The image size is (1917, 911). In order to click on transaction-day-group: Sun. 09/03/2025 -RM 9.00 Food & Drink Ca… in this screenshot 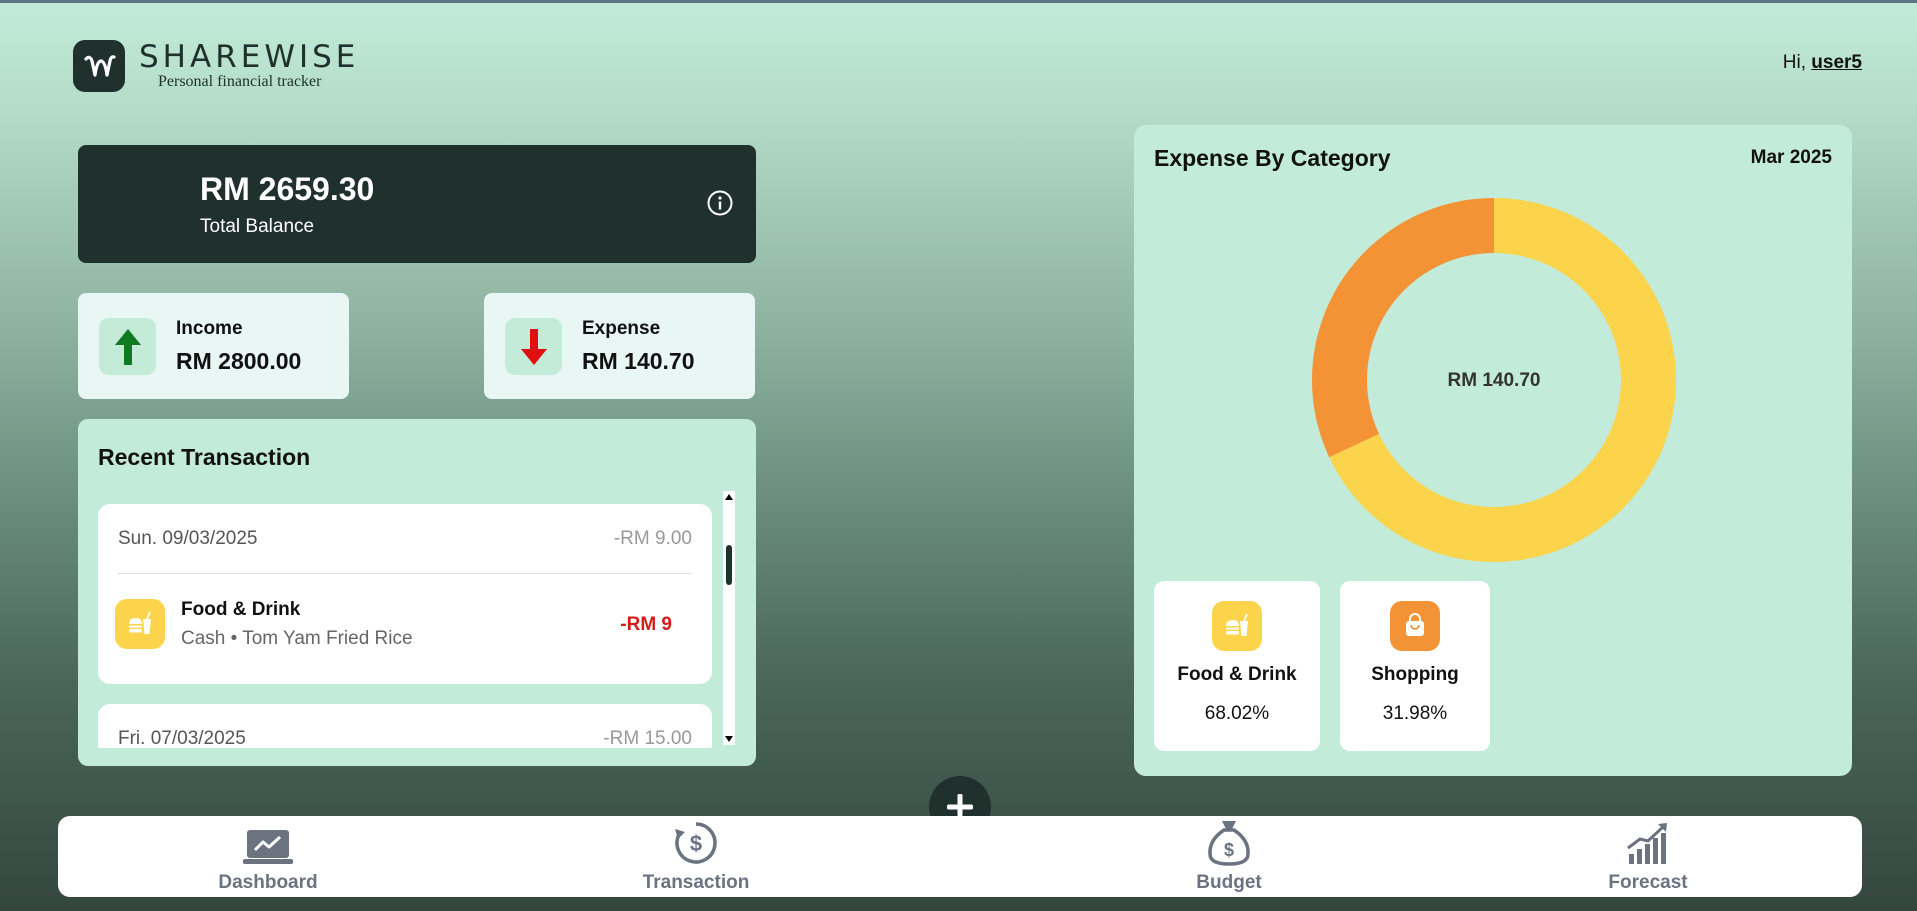, I will do `click(405, 594)`.